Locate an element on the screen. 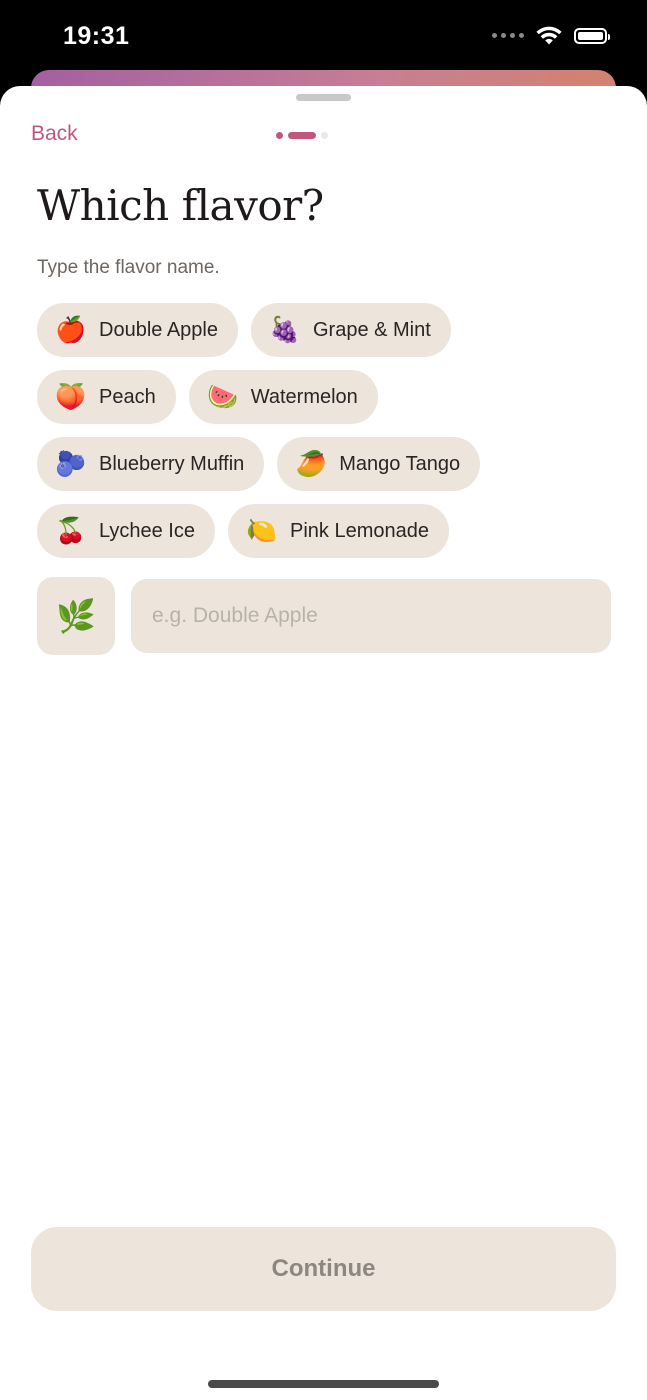 Image resolution: width=647 pixels, height=1400 pixels. progress-step-current is located at coordinates (302, 135).